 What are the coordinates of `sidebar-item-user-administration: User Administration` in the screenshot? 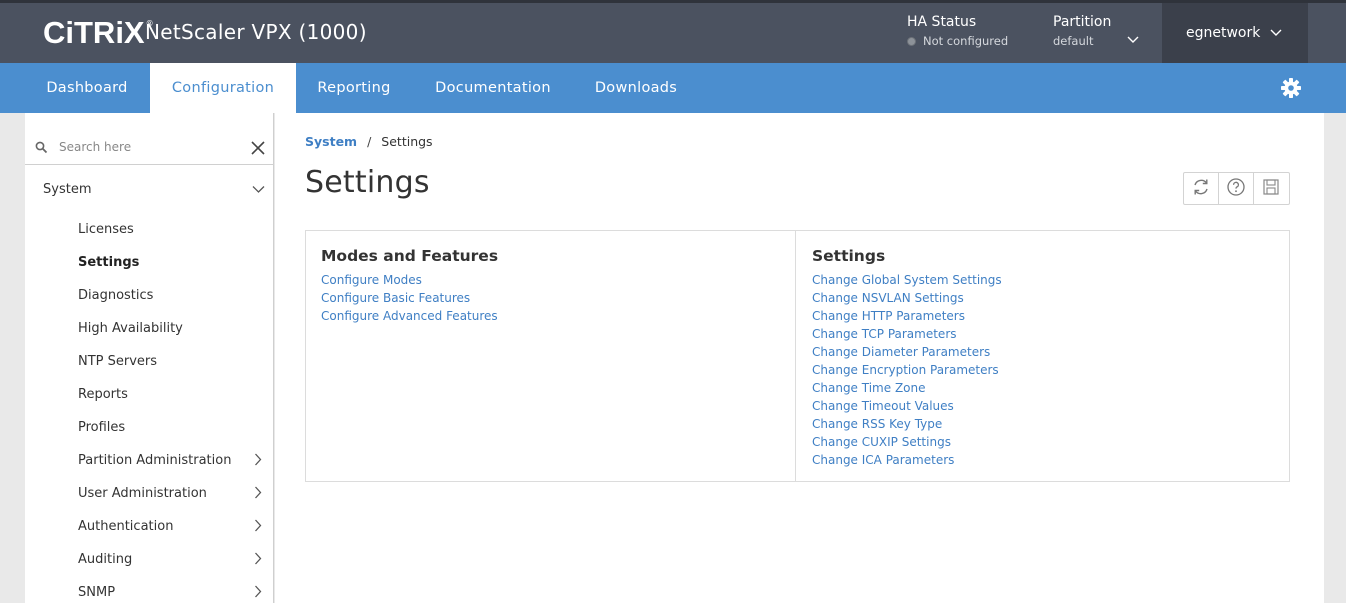 It's located at (176, 493).